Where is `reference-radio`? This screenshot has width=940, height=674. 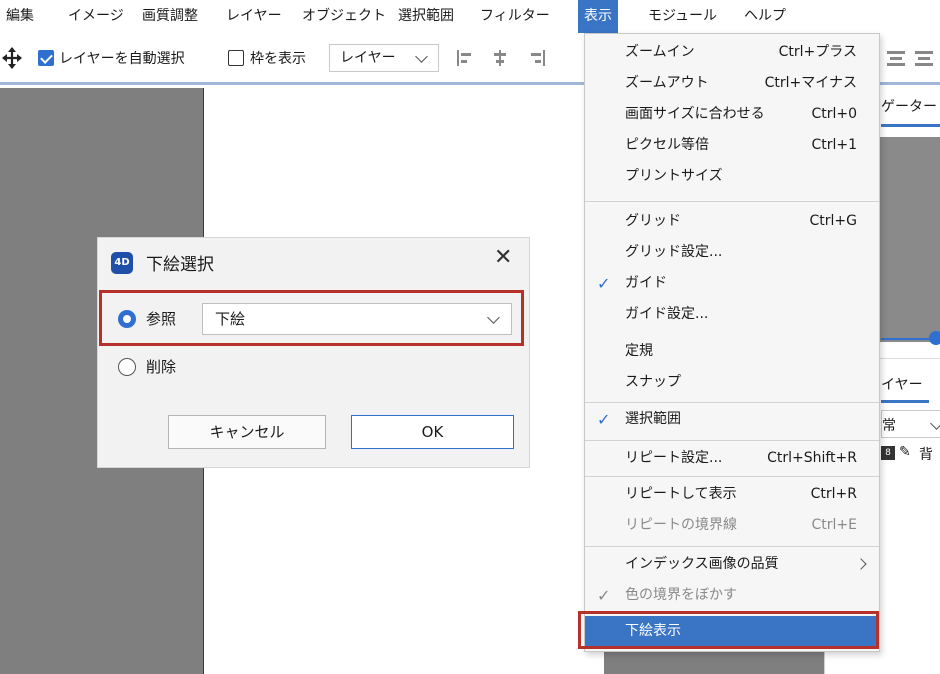
reference-radio is located at coordinates (127, 319).